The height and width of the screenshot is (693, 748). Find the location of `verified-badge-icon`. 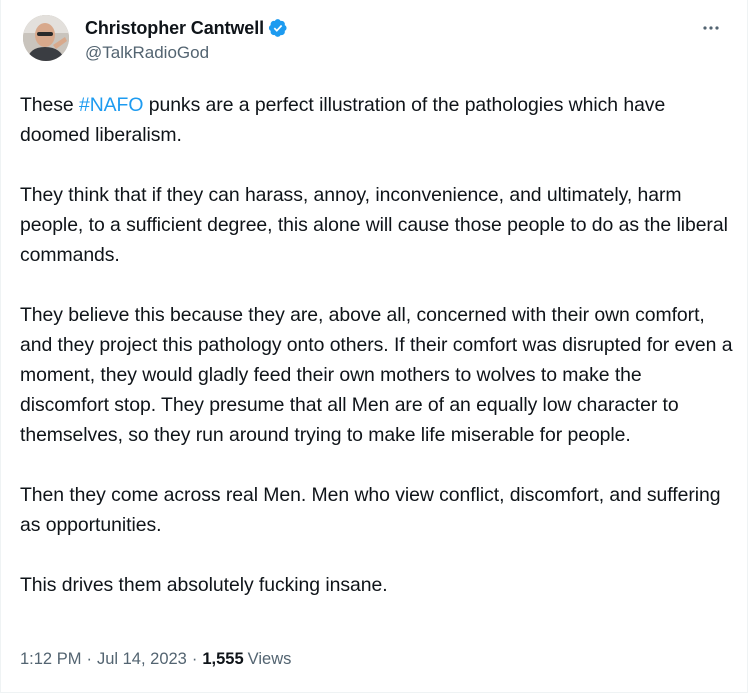

verified-badge-icon is located at coordinates (278, 28).